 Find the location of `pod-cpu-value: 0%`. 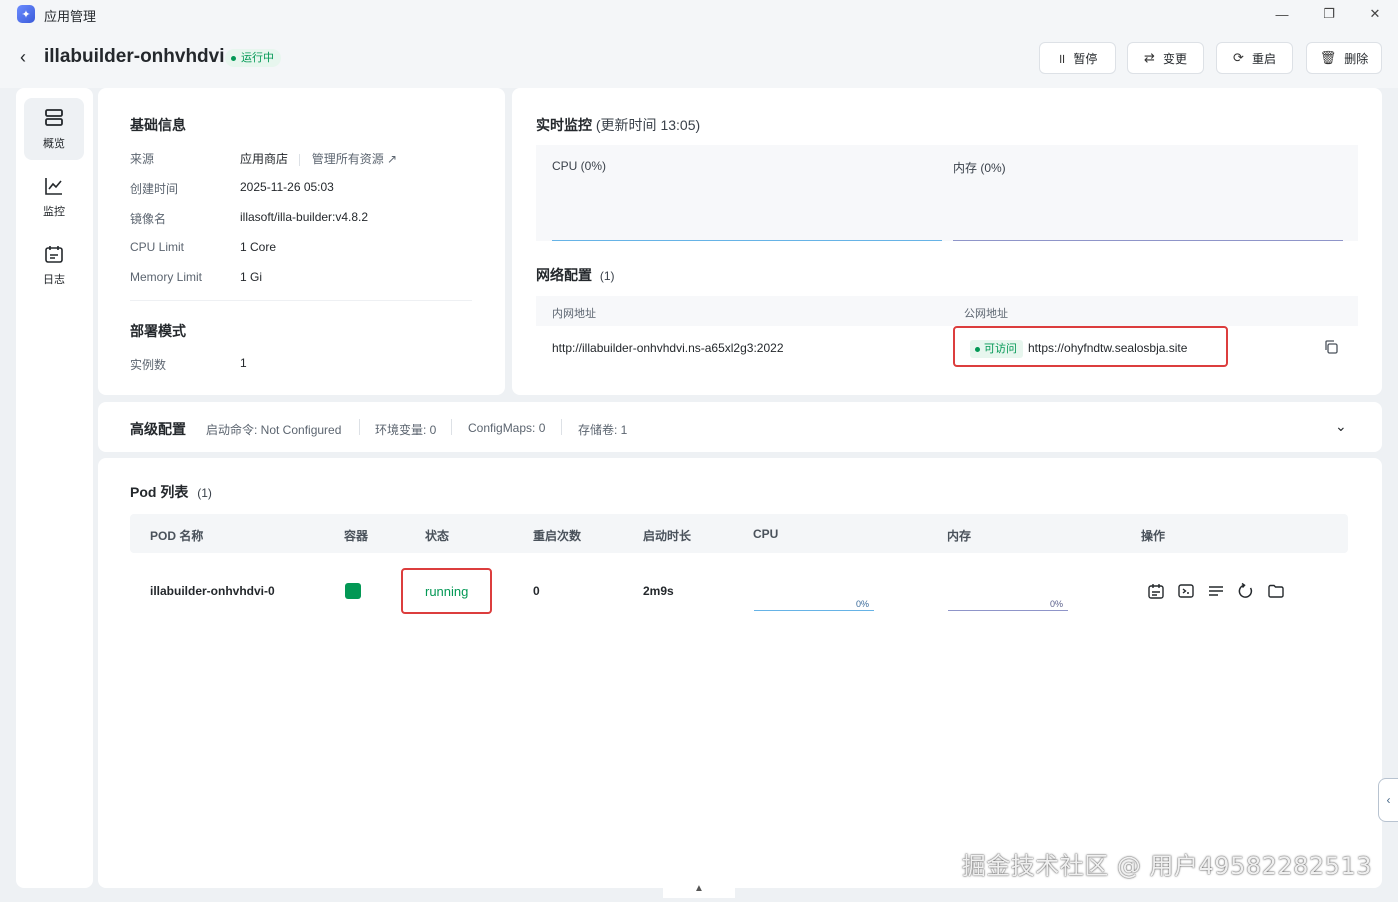

pod-cpu-value: 0% is located at coordinates (863, 604).